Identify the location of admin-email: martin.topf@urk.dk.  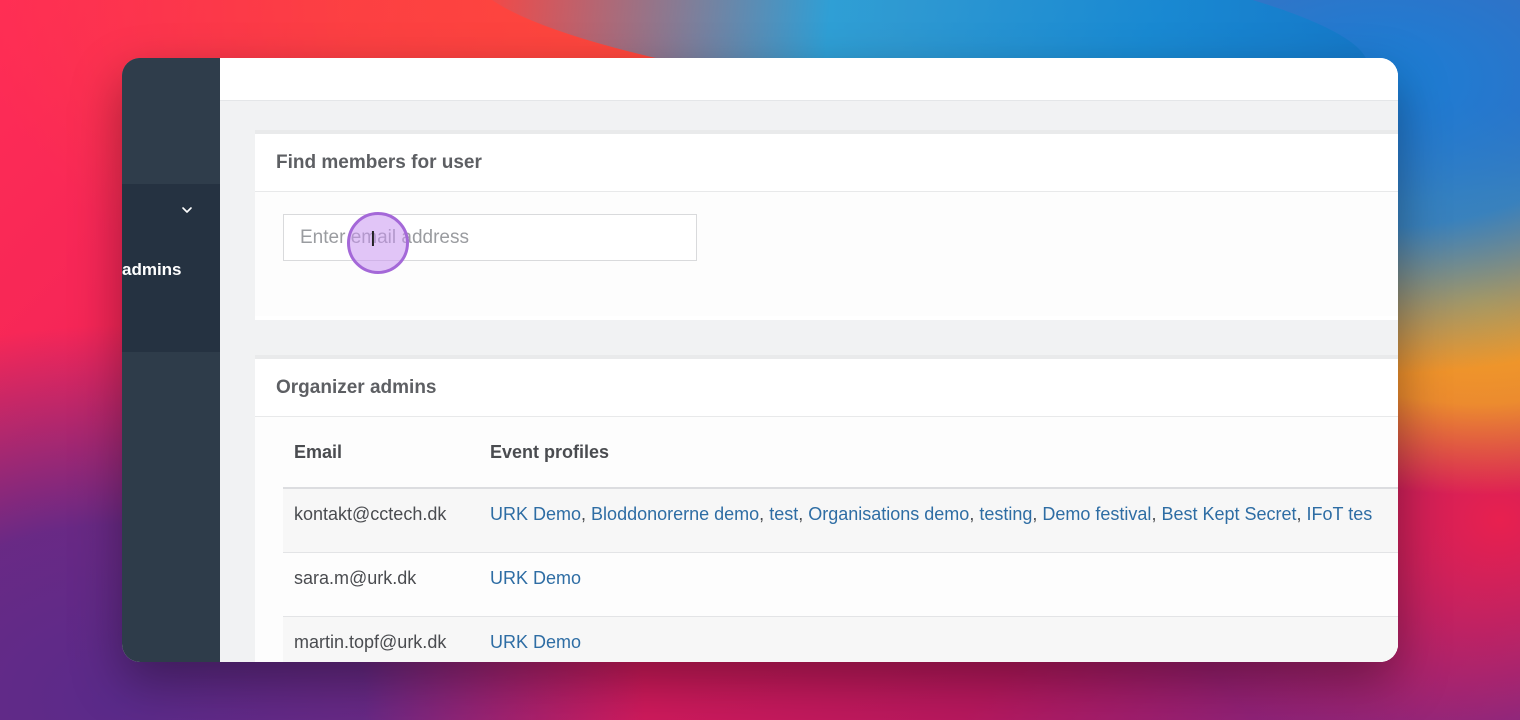
(381, 639).